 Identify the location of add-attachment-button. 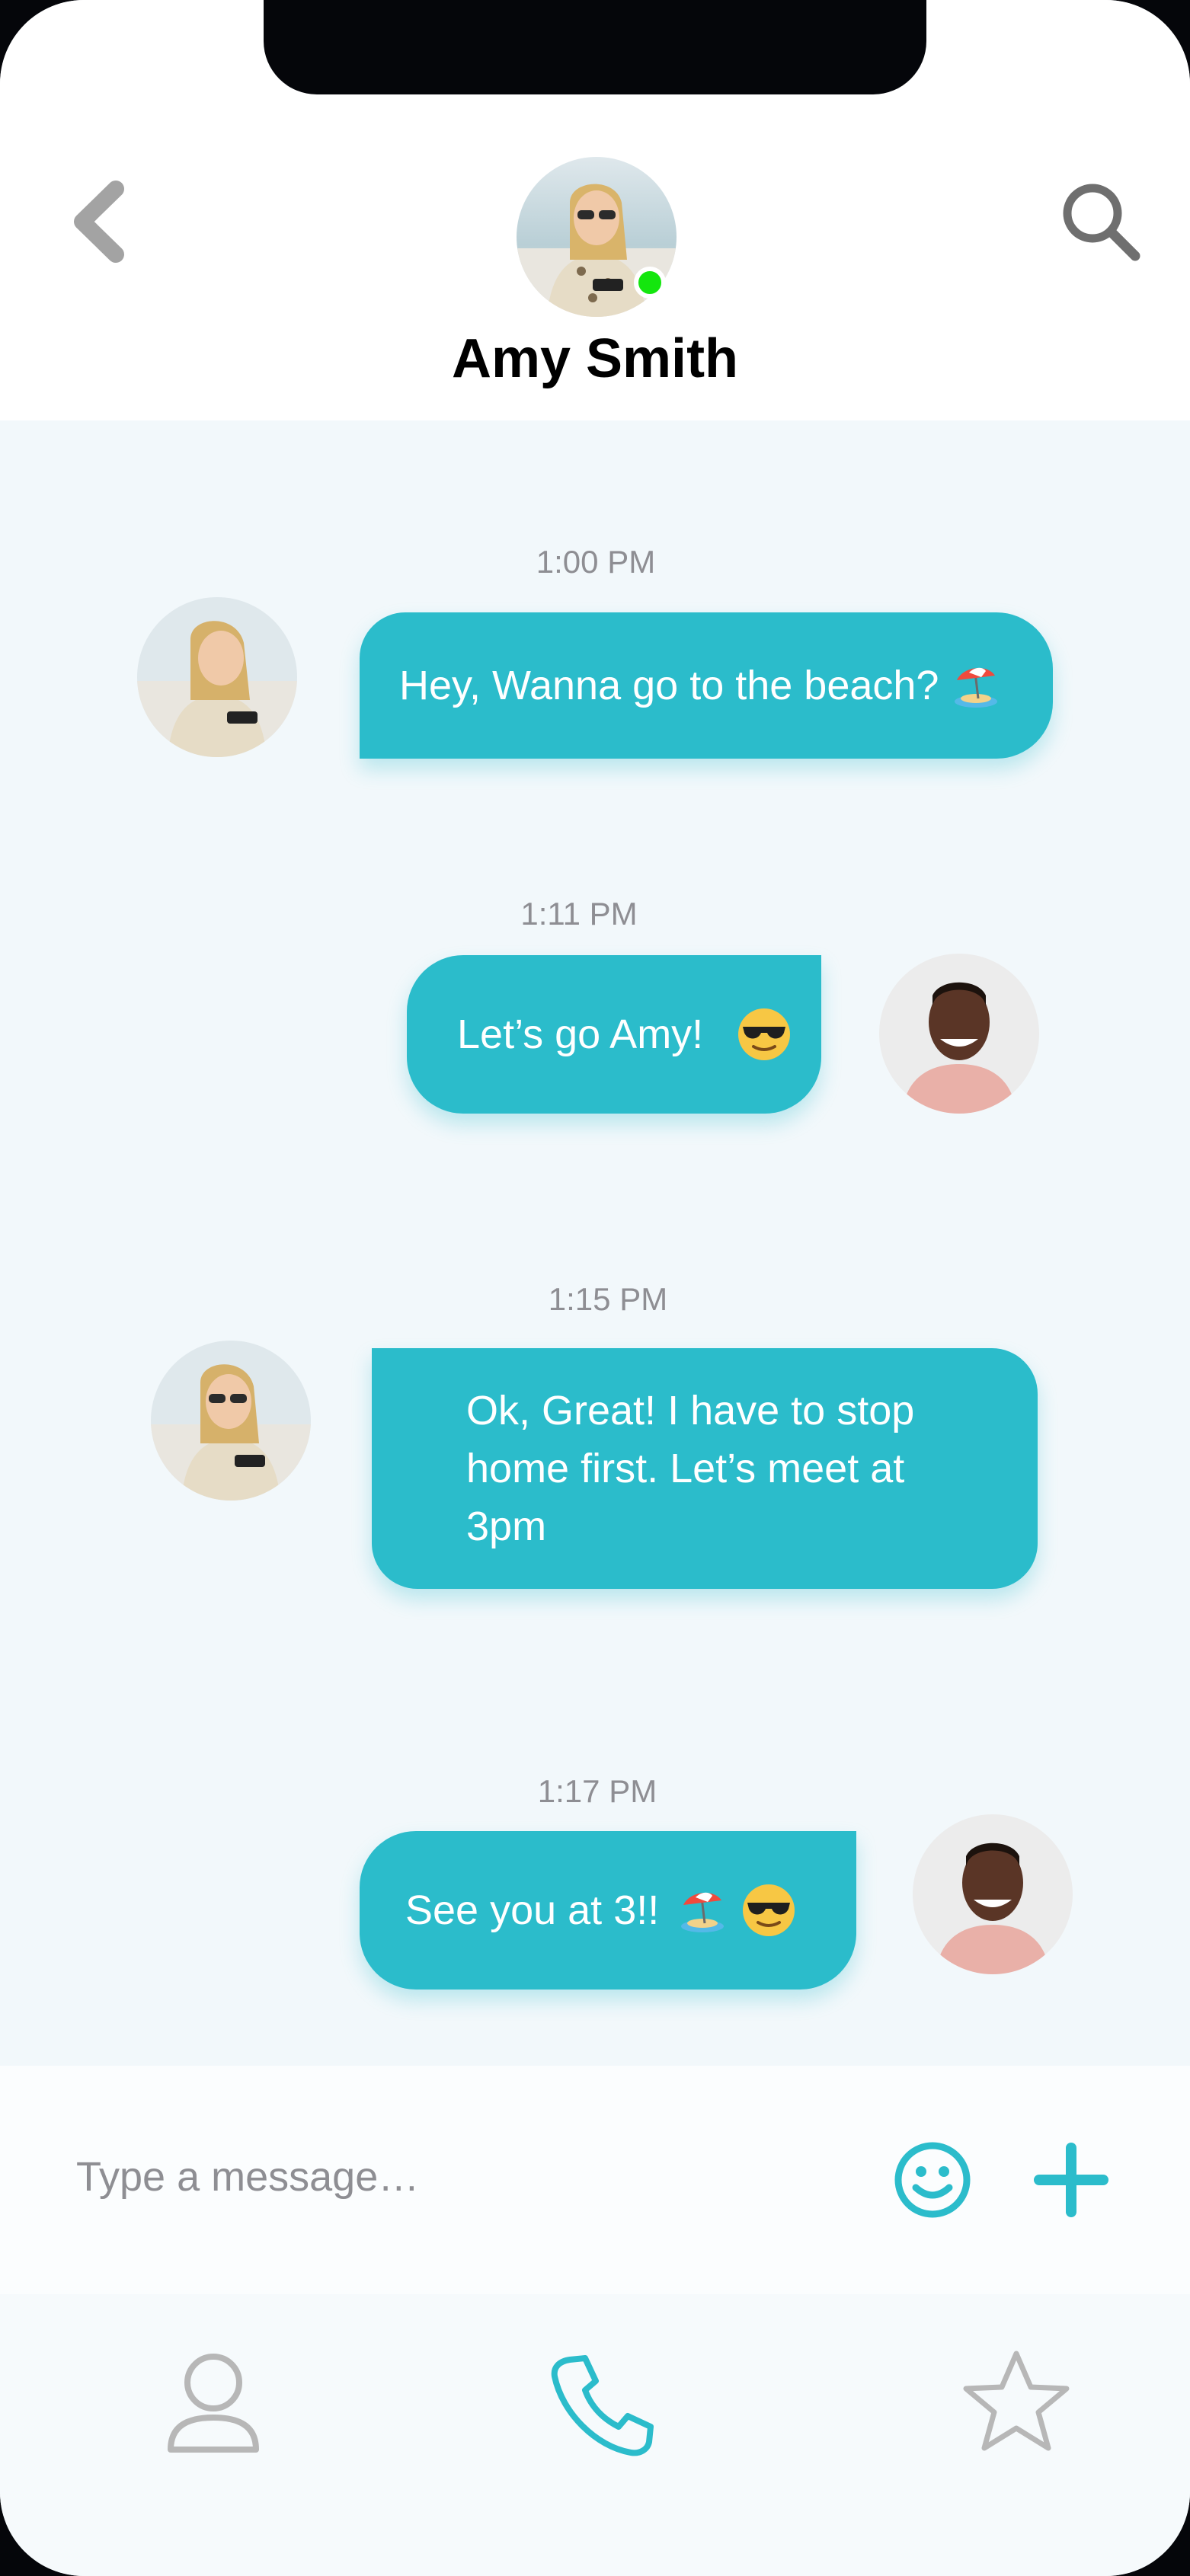
(1071, 2180).